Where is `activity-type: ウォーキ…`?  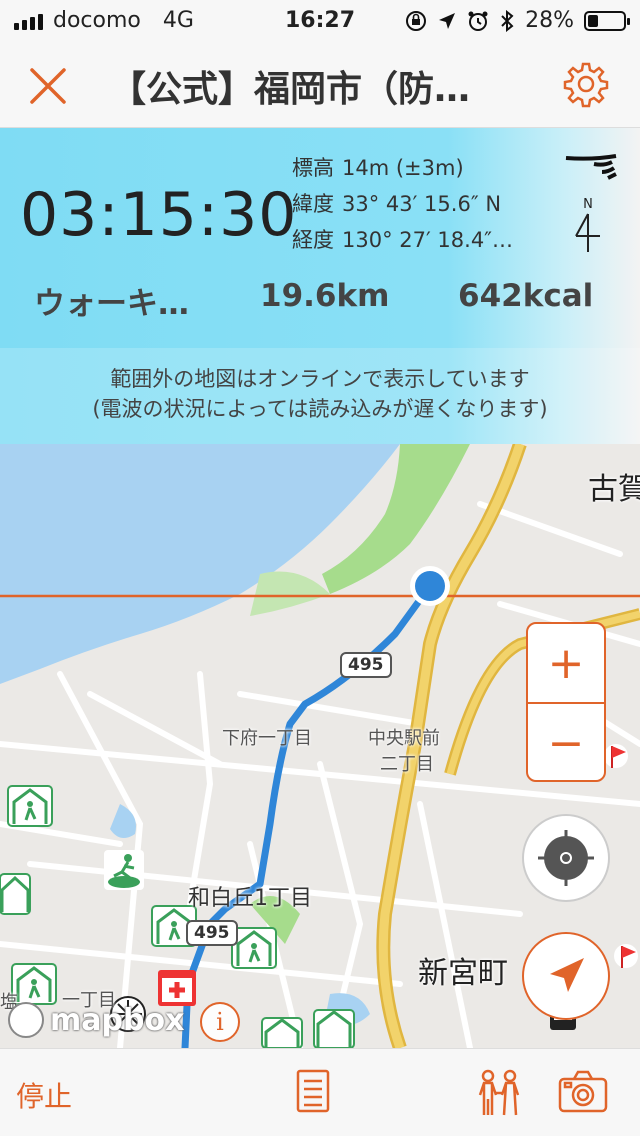
activity-type: ウォーキ… is located at coordinates (111, 300).